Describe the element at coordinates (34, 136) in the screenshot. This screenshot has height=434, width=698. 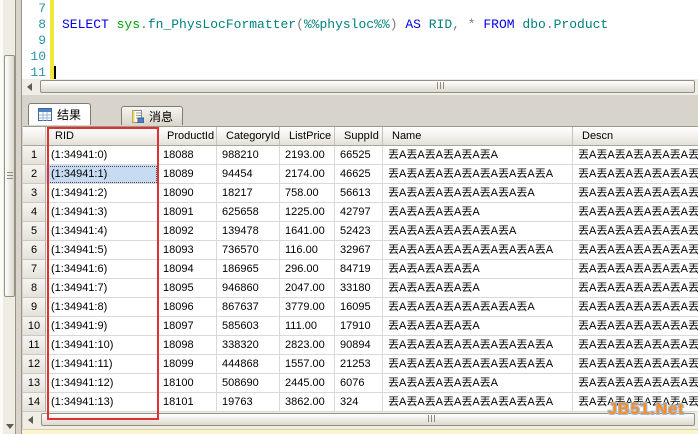
I see `grid-corner-cell` at that location.